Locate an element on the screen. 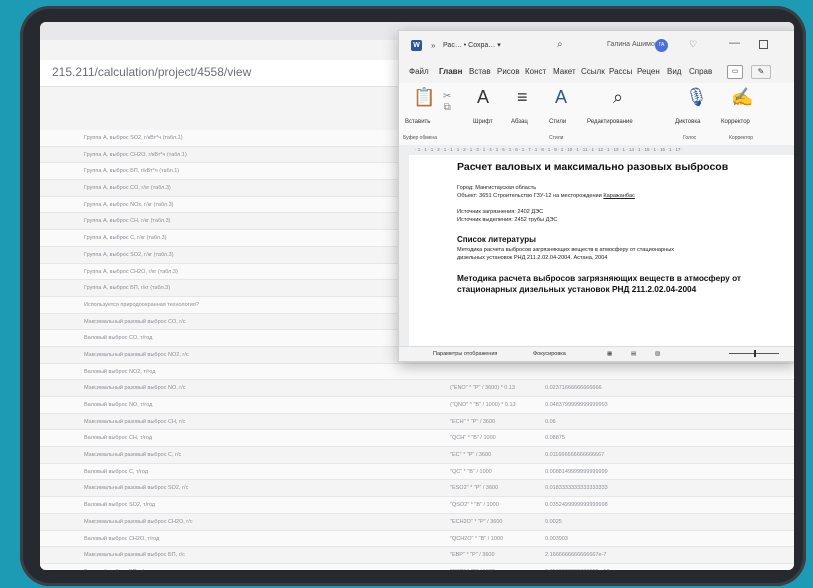 The width and height of the screenshot is (813, 588). group-voice: Голос is located at coordinates (690, 138).